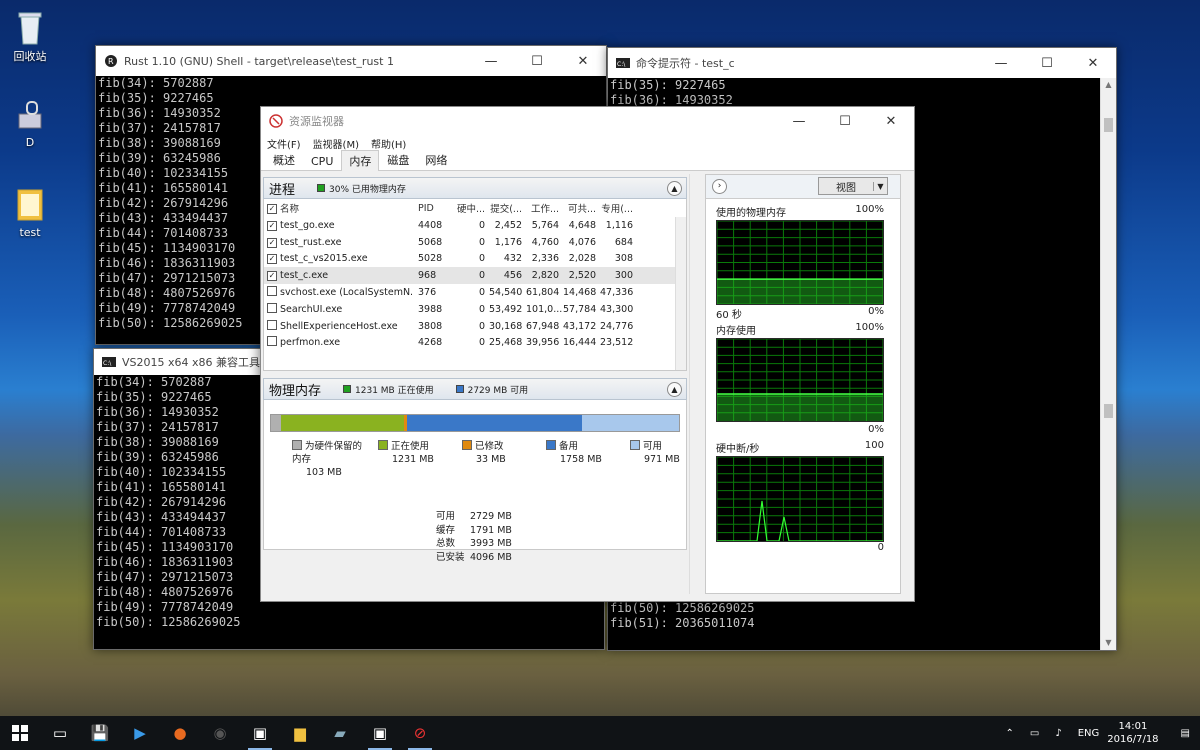  Describe the element at coordinates (284, 159) in the screenshot. I see `tab-overview: 概述` at that location.